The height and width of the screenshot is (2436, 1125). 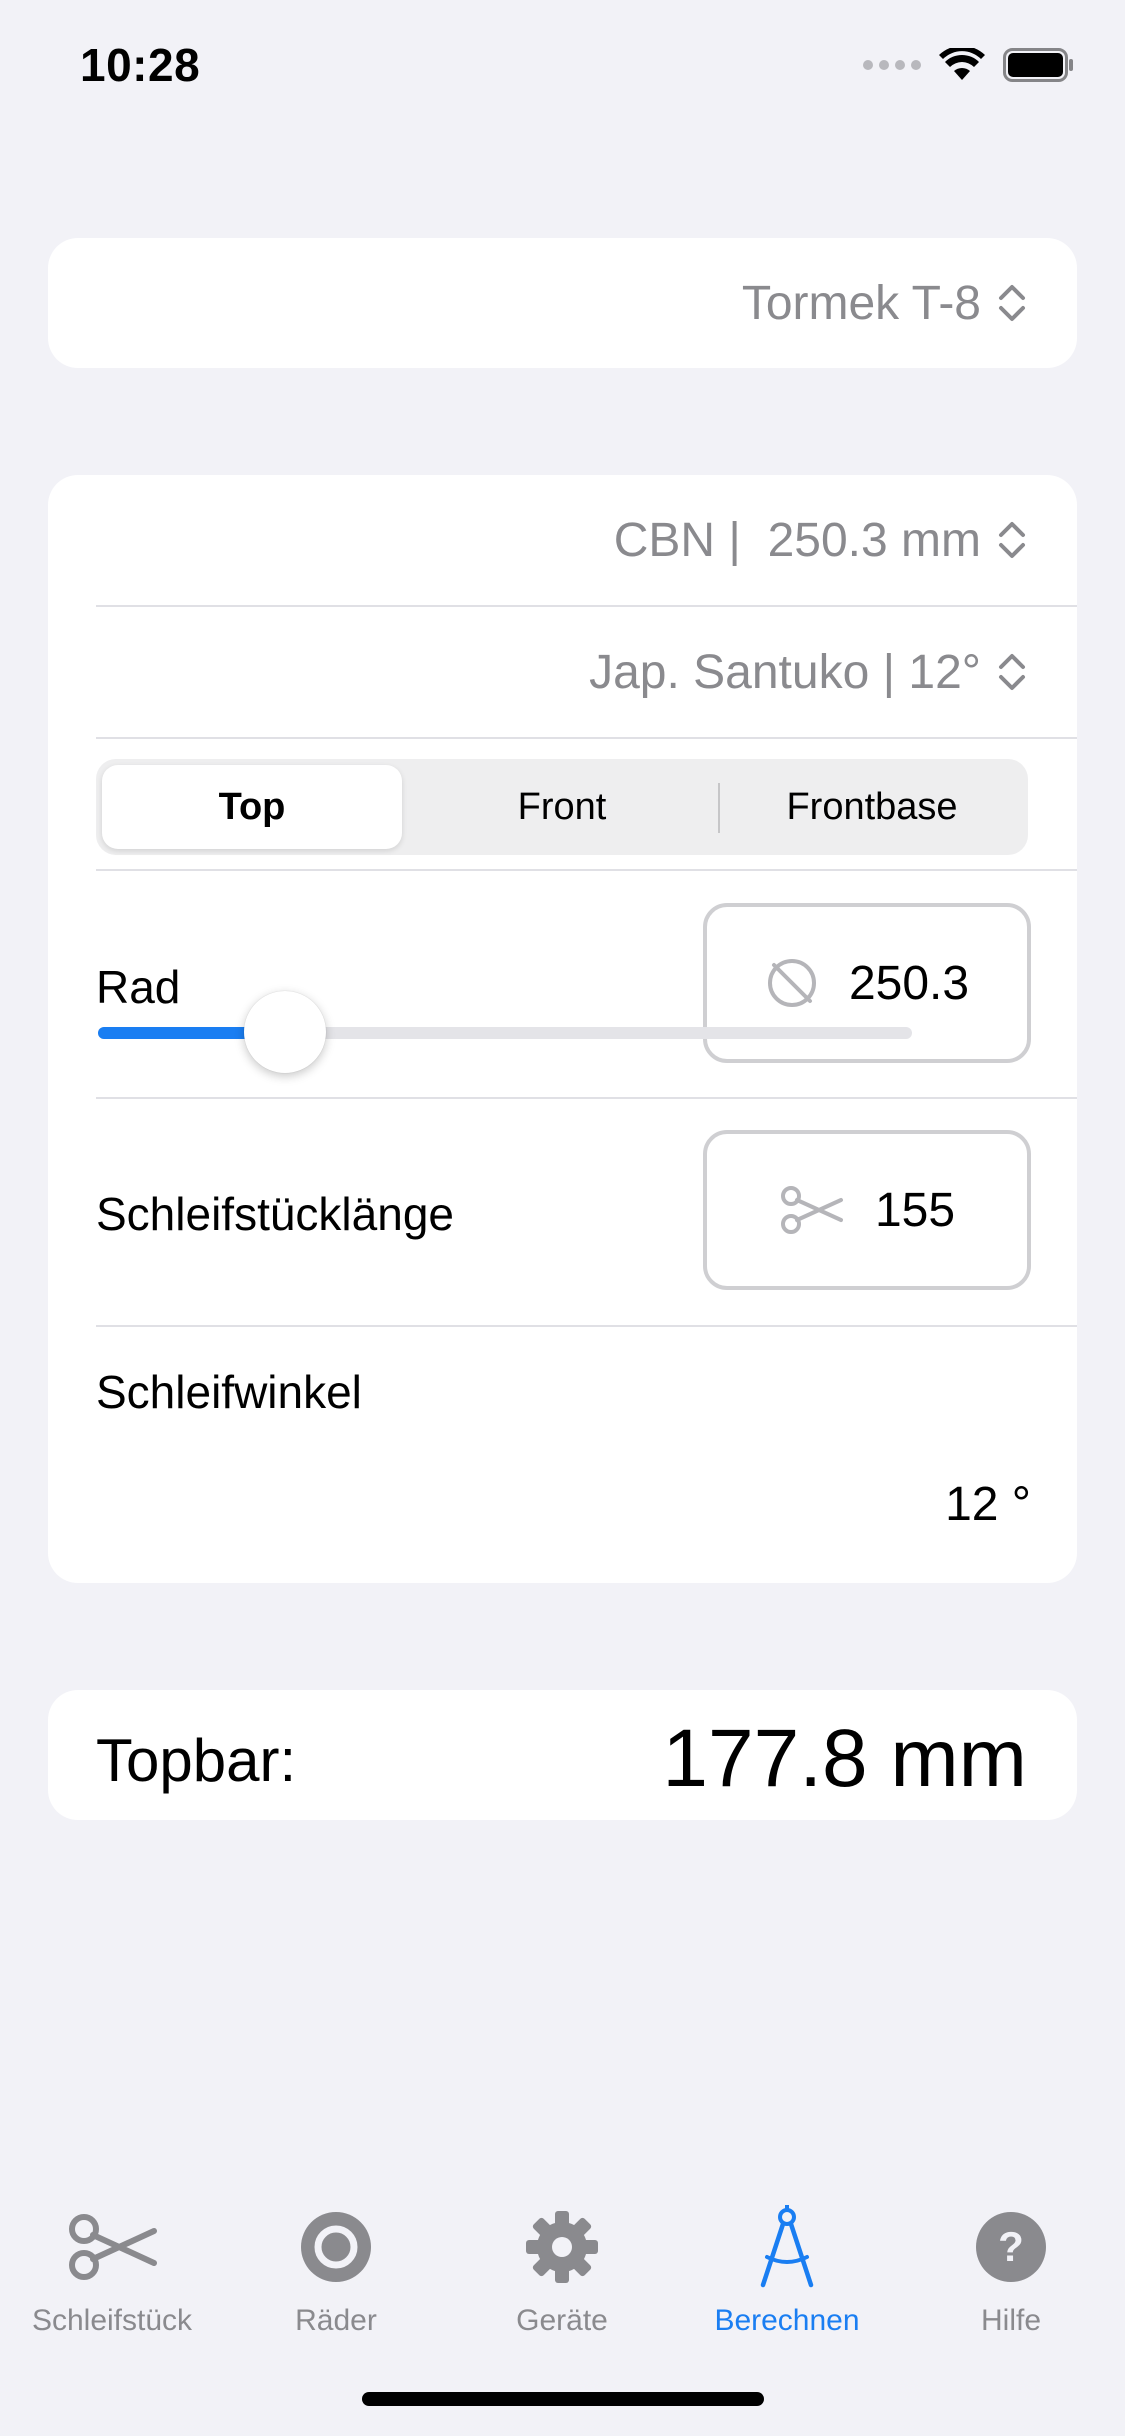 I want to click on rad-field: 250.3, so click(x=867, y=983).